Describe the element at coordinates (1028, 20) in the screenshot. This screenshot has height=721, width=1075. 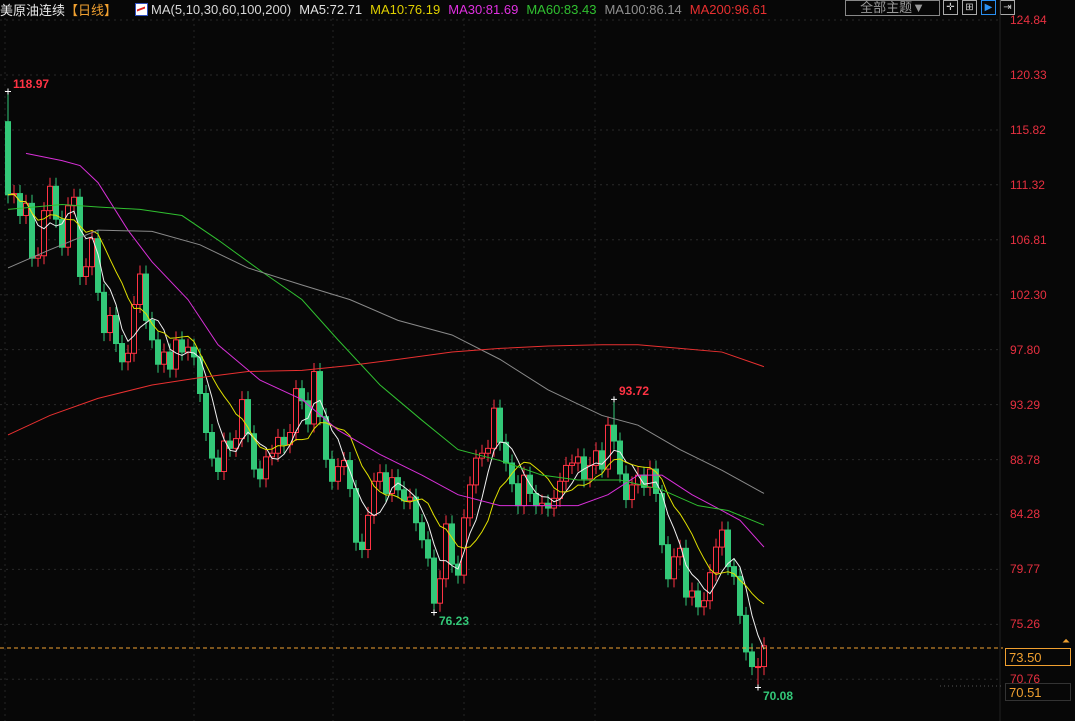
I see `y-tick-label: 124.84` at that location.